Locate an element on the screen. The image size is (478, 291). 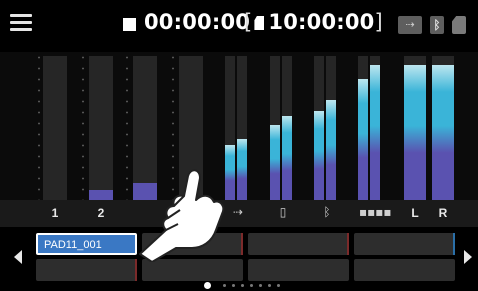
bracket-close: ] is located at coordinates (378, 22).